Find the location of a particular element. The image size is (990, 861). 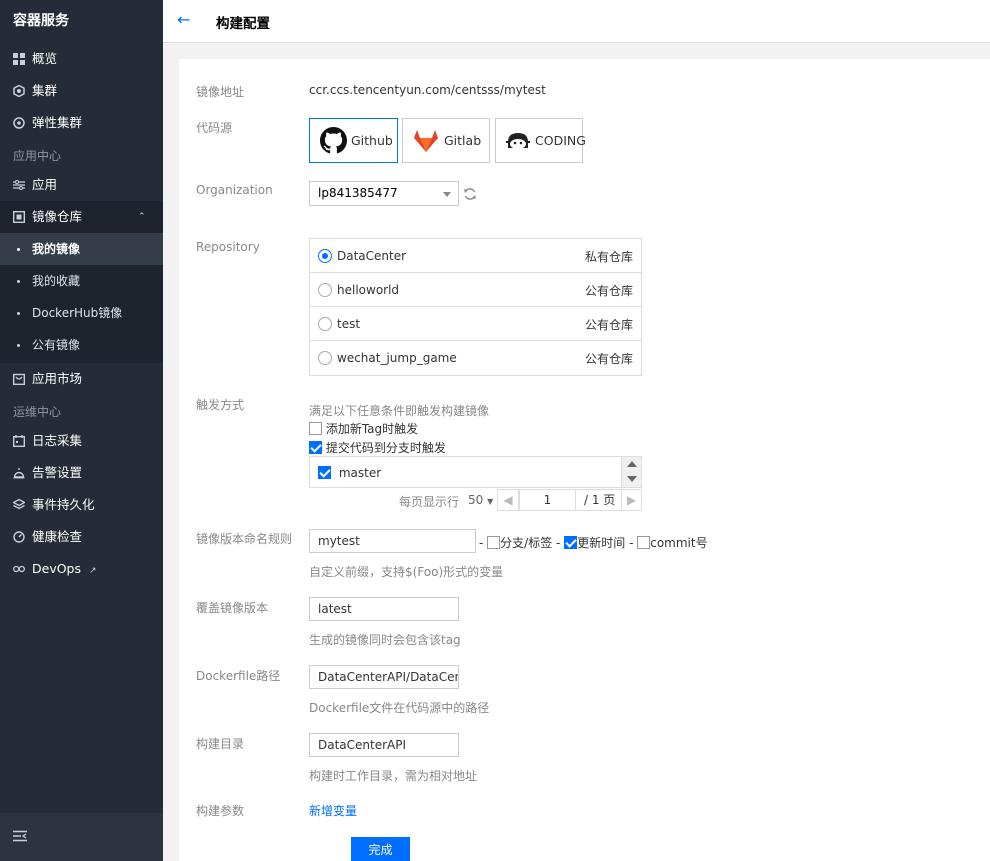

elastic-icon is located at coordinates (19, 123).